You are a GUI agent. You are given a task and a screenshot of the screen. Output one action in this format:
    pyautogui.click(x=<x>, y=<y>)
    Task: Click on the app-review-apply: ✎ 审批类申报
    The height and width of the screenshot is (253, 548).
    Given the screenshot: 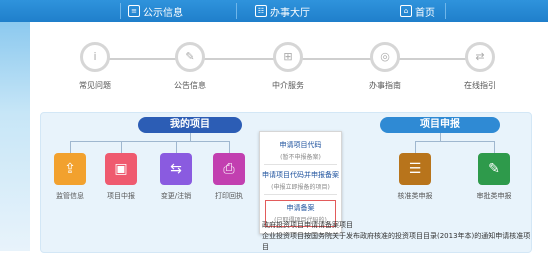 What is the action you would take?
    pyautogui.click(x=494, y=177)
    